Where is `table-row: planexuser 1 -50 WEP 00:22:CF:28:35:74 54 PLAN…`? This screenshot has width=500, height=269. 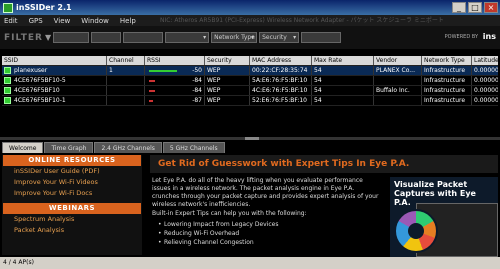 table-row: planexuser 1 -50 WEP 00:22:CF:28:35:74 54 PLAN… is located at coordinates (250, 71).